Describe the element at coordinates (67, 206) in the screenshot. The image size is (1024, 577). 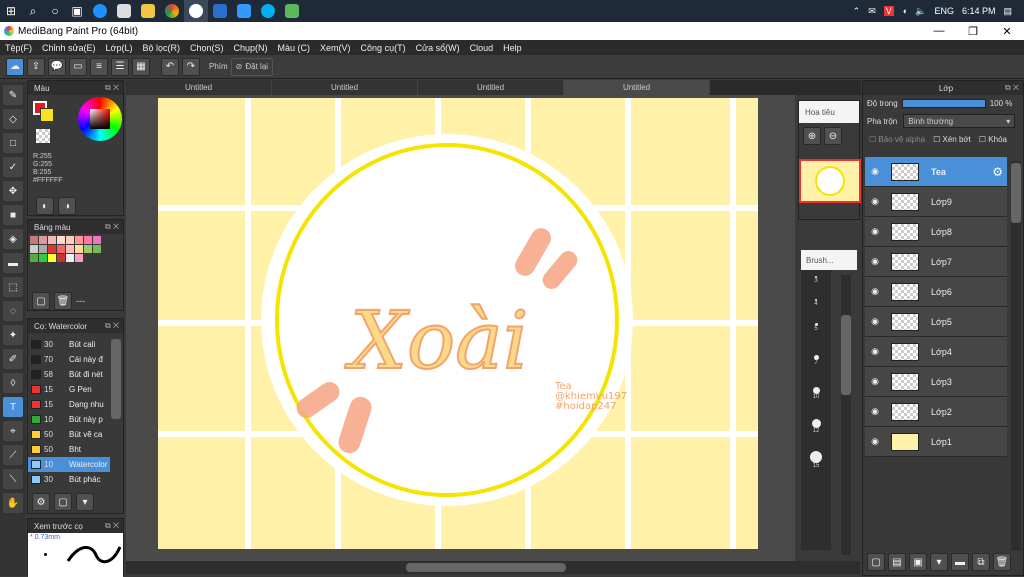
I see `color-picker-icon: ◑` at that location.